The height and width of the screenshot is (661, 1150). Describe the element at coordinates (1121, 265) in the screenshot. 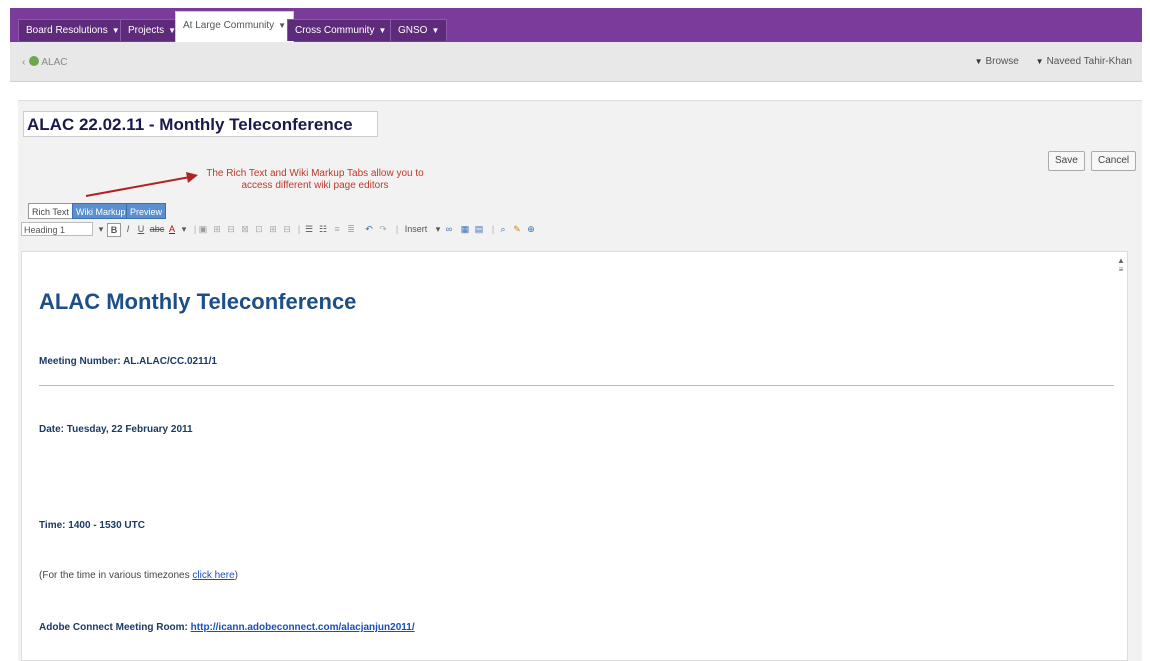

I see `editor-scrollbar: ▲ ≡` at that location.